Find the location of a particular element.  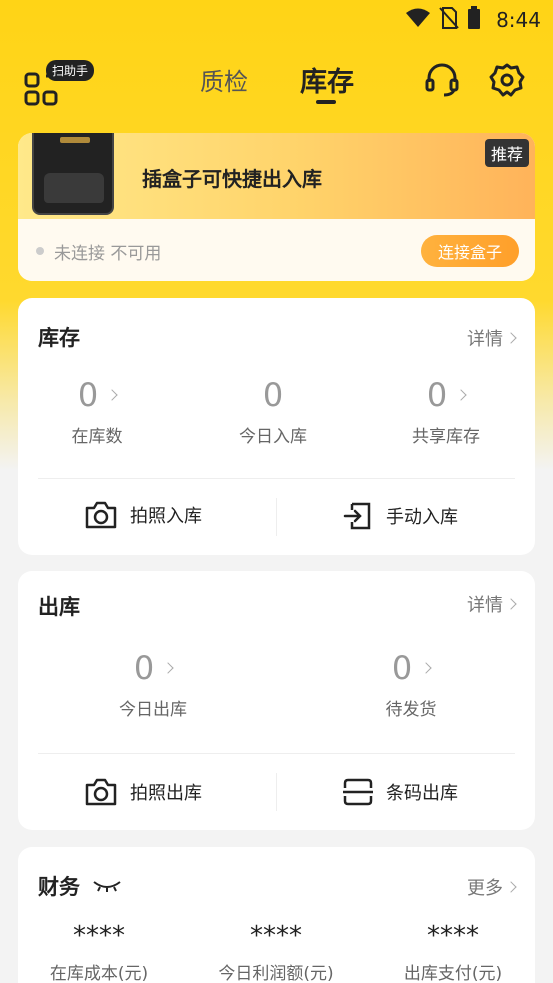

no-sim-icon is located at coordinates (449, 18).